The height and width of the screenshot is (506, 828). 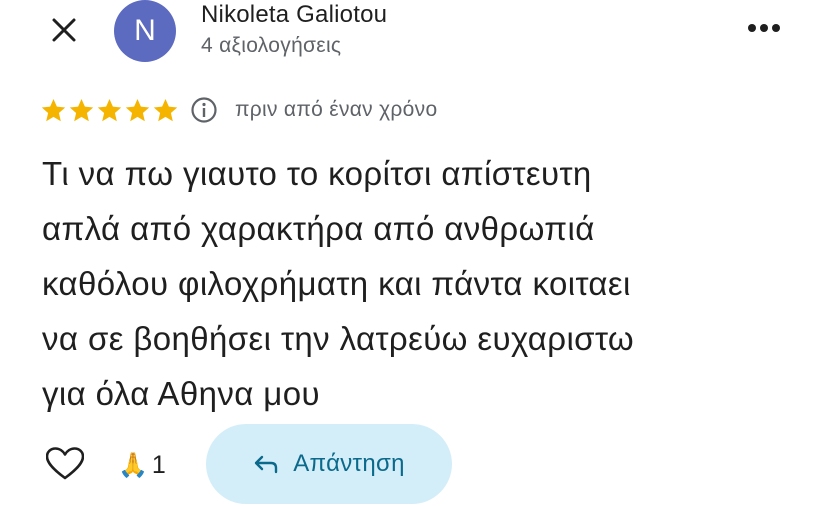 What do you see at coordinates (317, 173) in the screenshot?
I see `review-line: Τι να πω γιαυτο το κορίτσι απίστευτη` at bounding box center [317, 173].